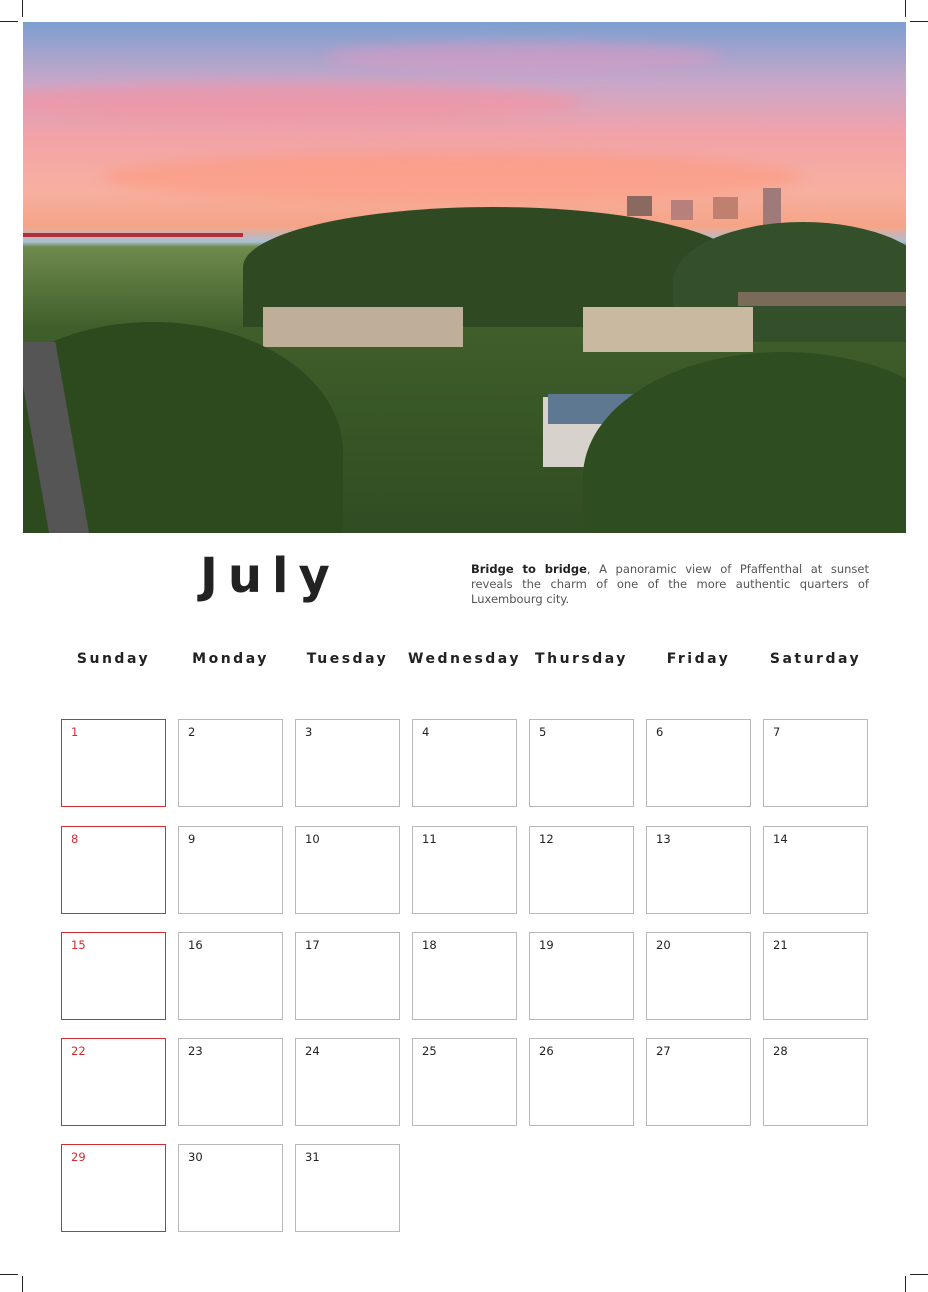 This screenshot has height=1292, width=928. Describe the element at coordinates (195, 945) in the screenshot. I see `day-number: 16` at that location.